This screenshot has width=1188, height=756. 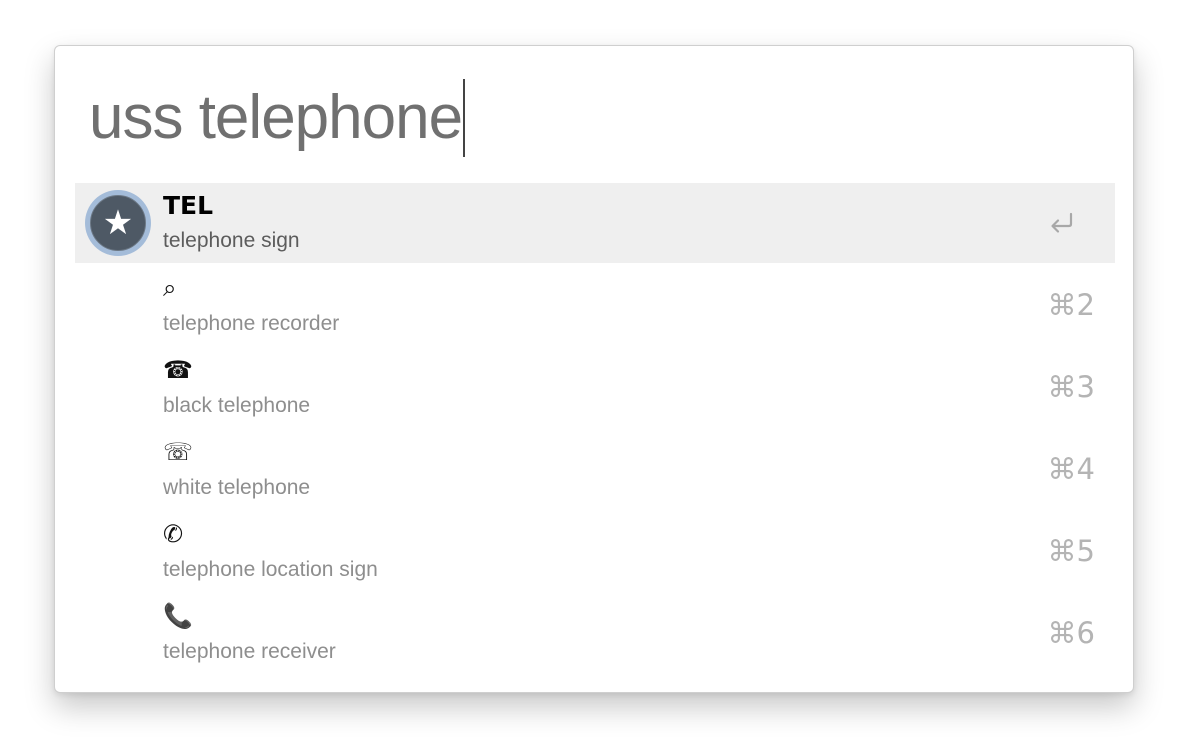 I want to click on result-glyph: ☎, so click(x=178, y=370).